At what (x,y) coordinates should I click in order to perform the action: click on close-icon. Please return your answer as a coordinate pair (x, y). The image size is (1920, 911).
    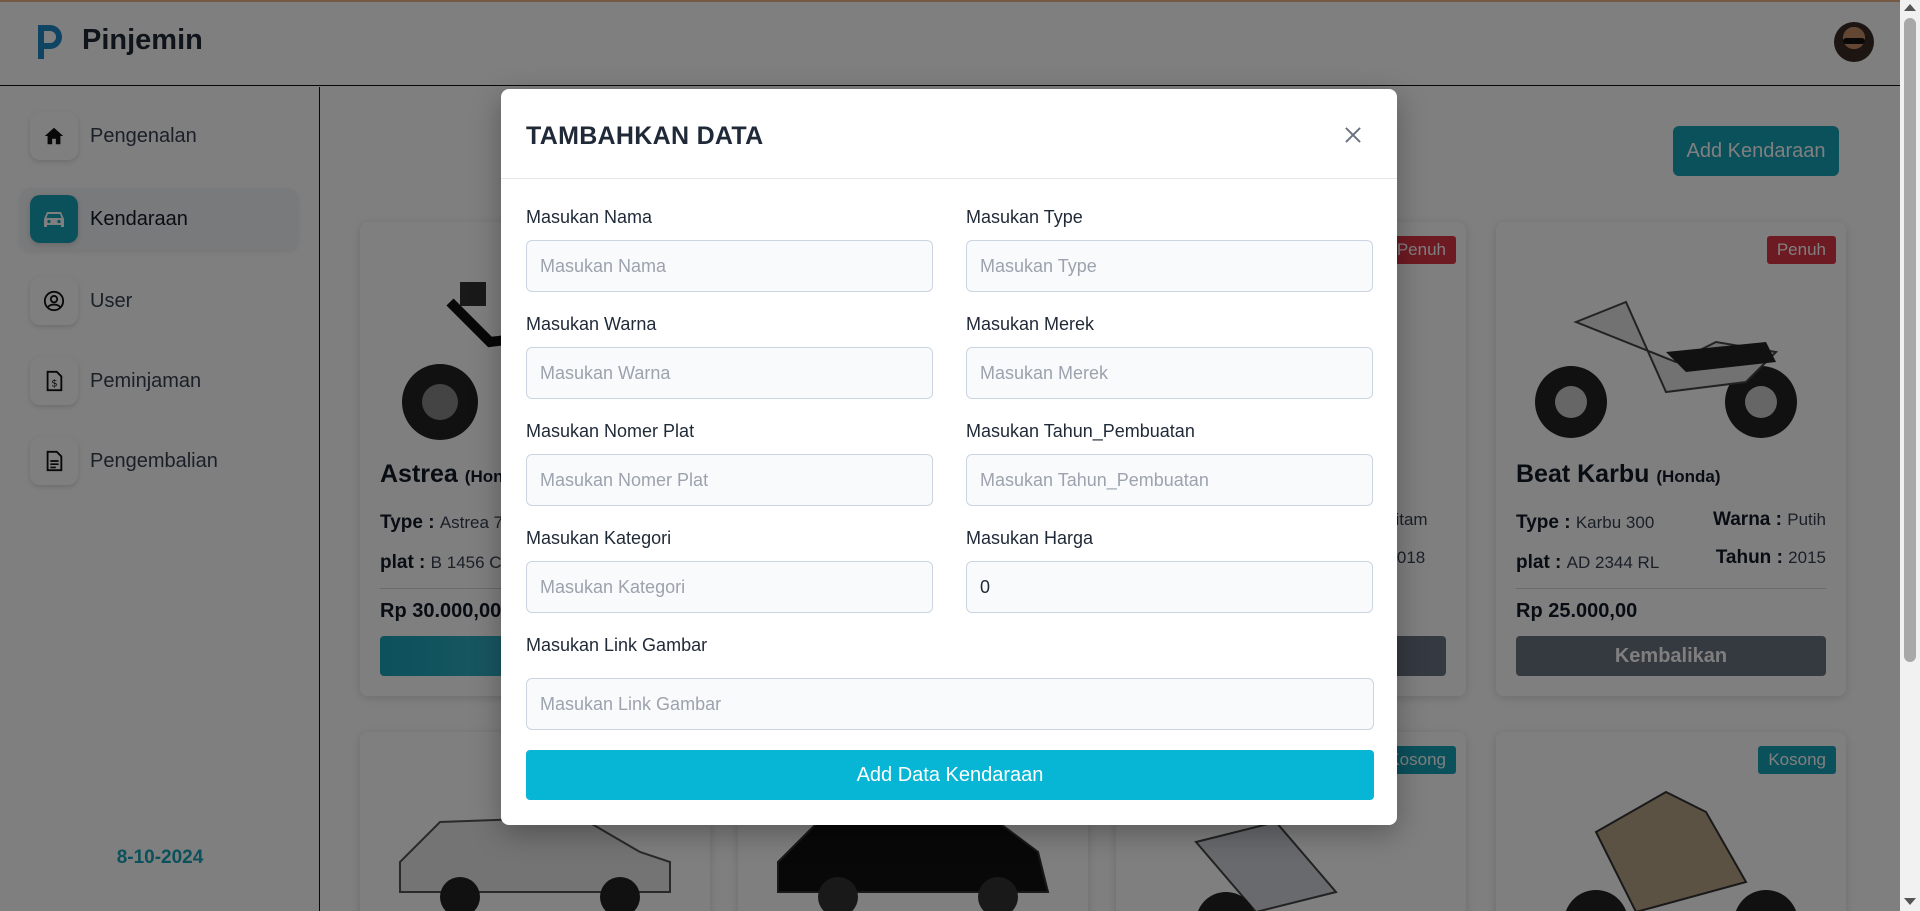
    Looking at the image, I should click on (1353, 135).